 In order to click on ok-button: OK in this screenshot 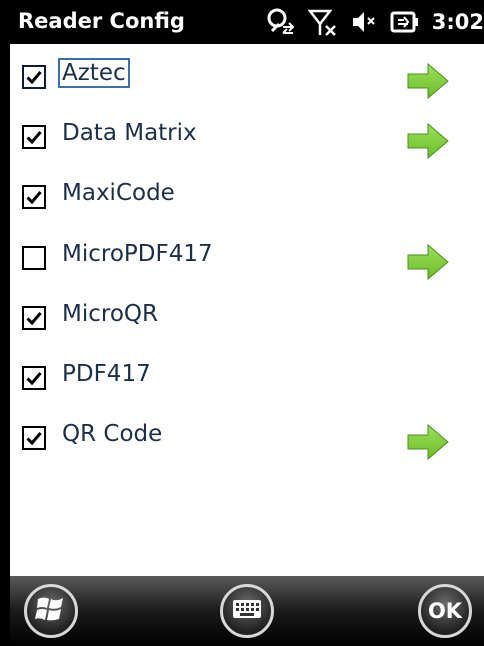, I will do `click(445, 611)`.